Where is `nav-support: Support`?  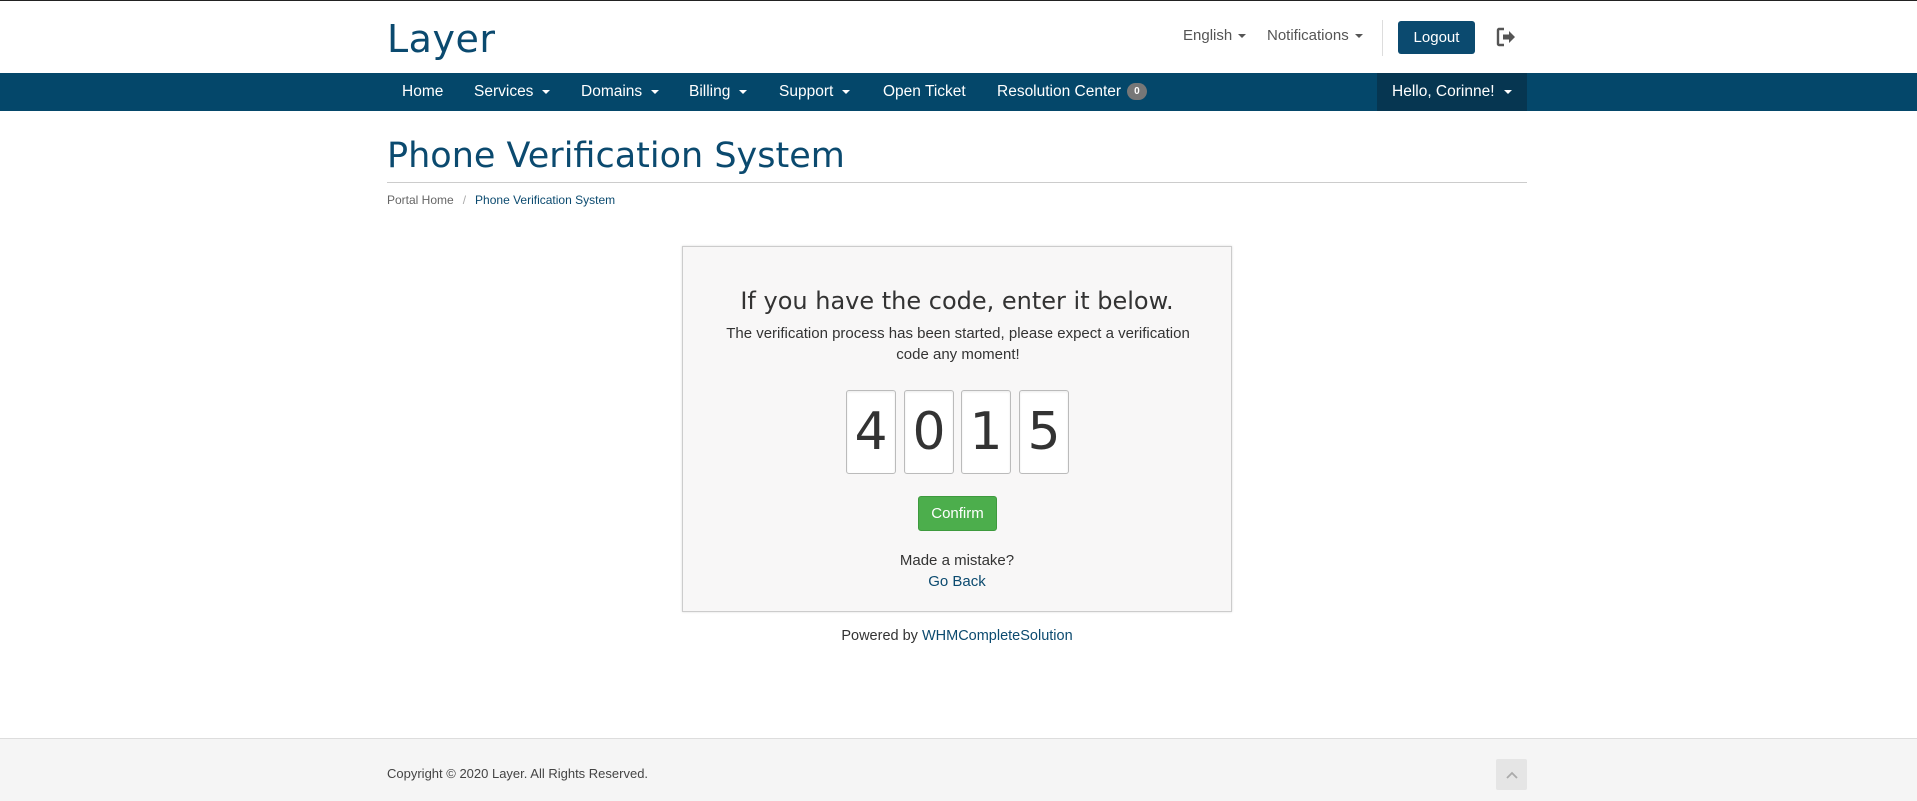
nav-support: Support is located at coordinates (815, 92).